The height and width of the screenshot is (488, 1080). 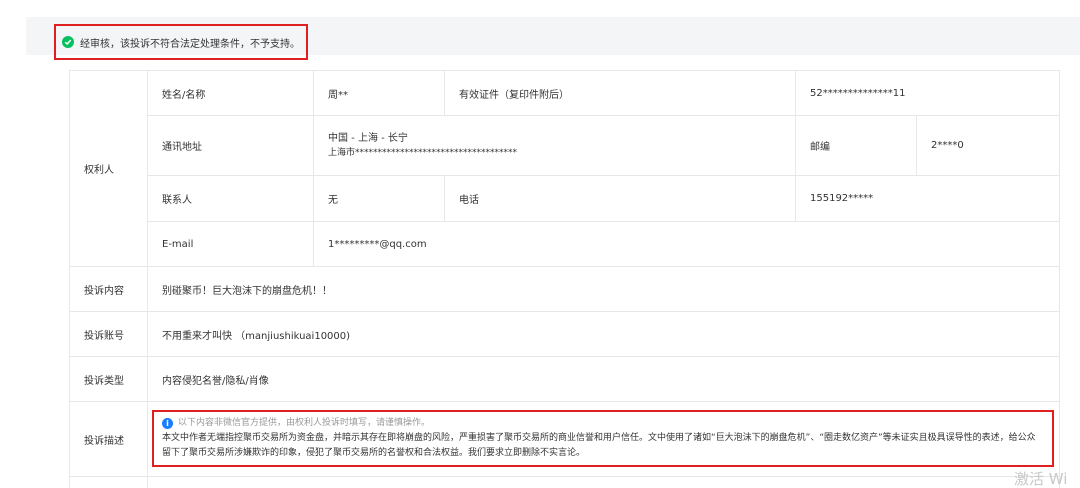 I want to click on address-line-1: 中国 - 上海 - 长宁, so click(x=368, y=138).